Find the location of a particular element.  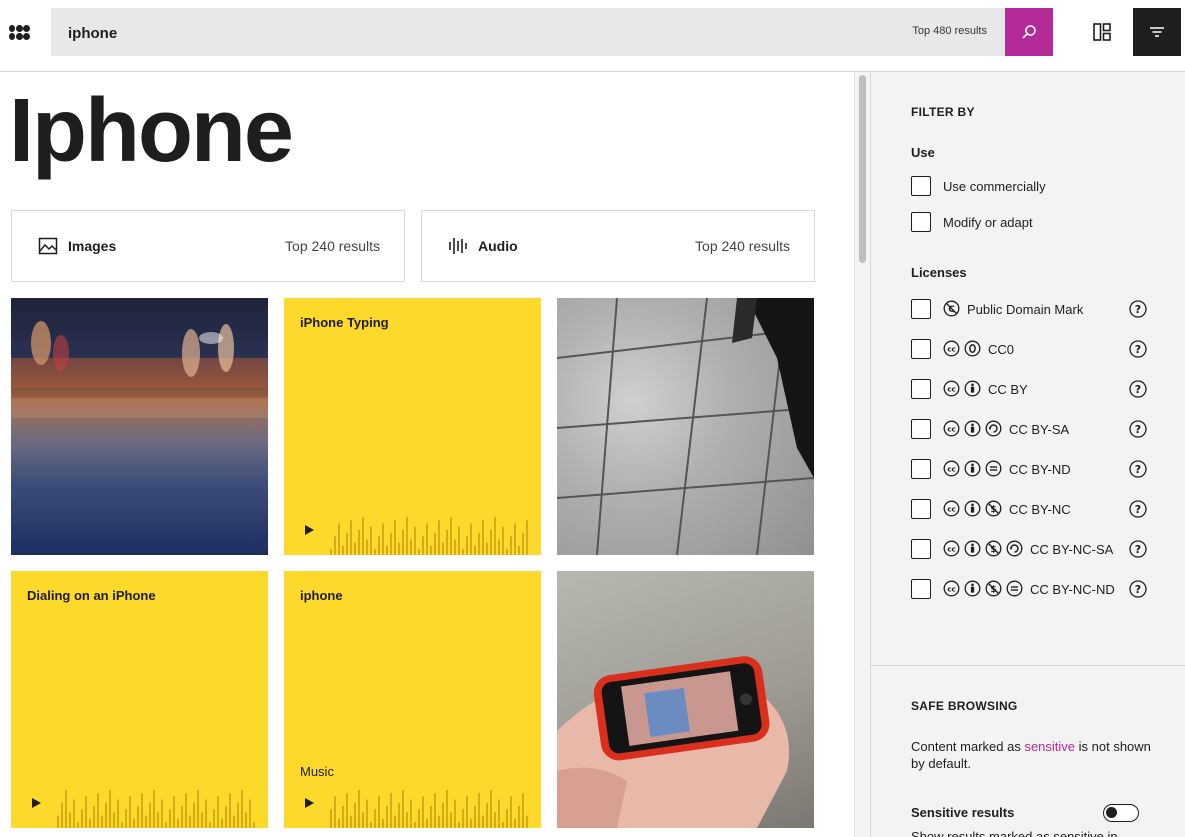

audio-result-3: iphone Music is located at coordinates (412, 699).